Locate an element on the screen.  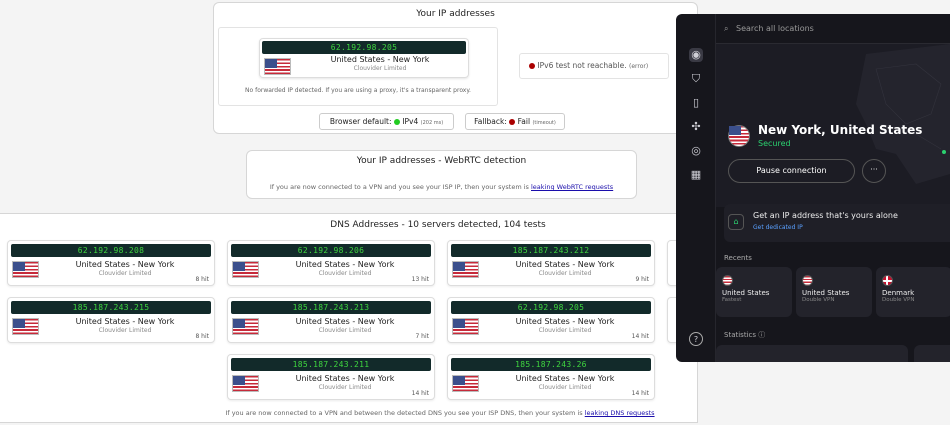
dns-hits: 13 hit is located at coordinates (420, 279).